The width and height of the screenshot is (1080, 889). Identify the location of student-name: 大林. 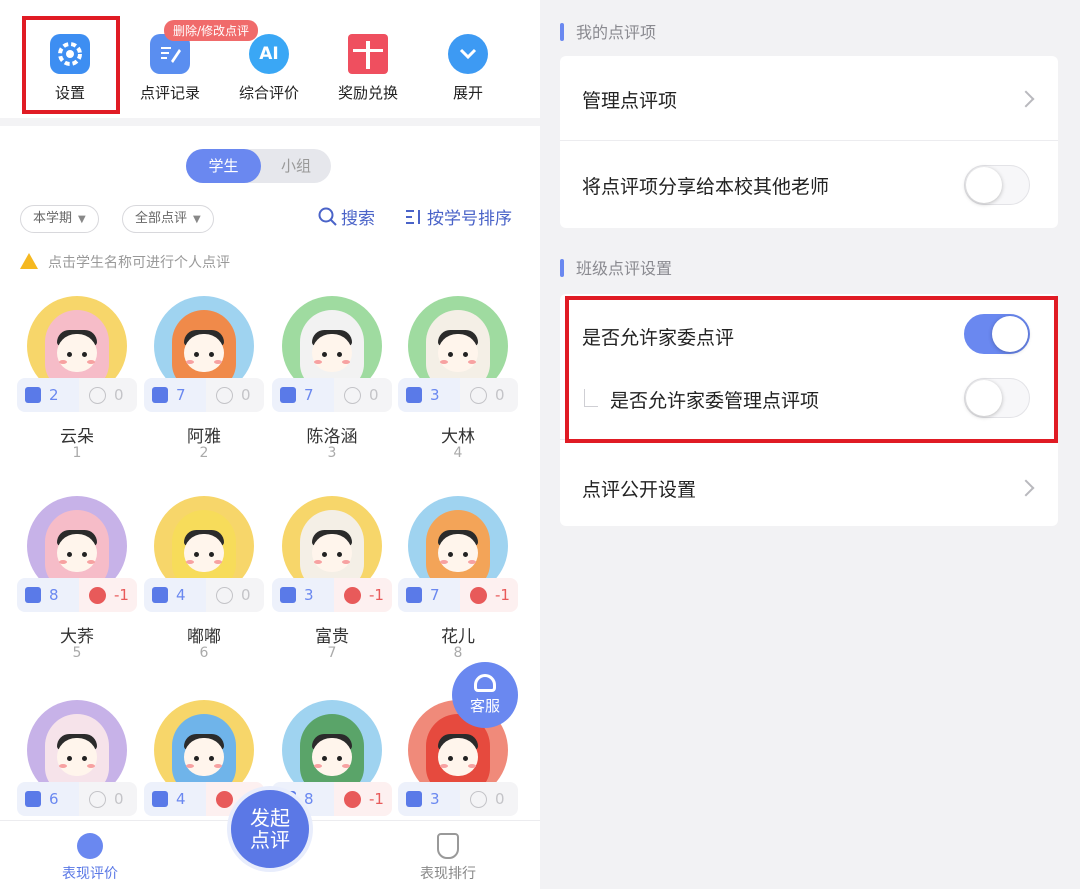
(458, 434).